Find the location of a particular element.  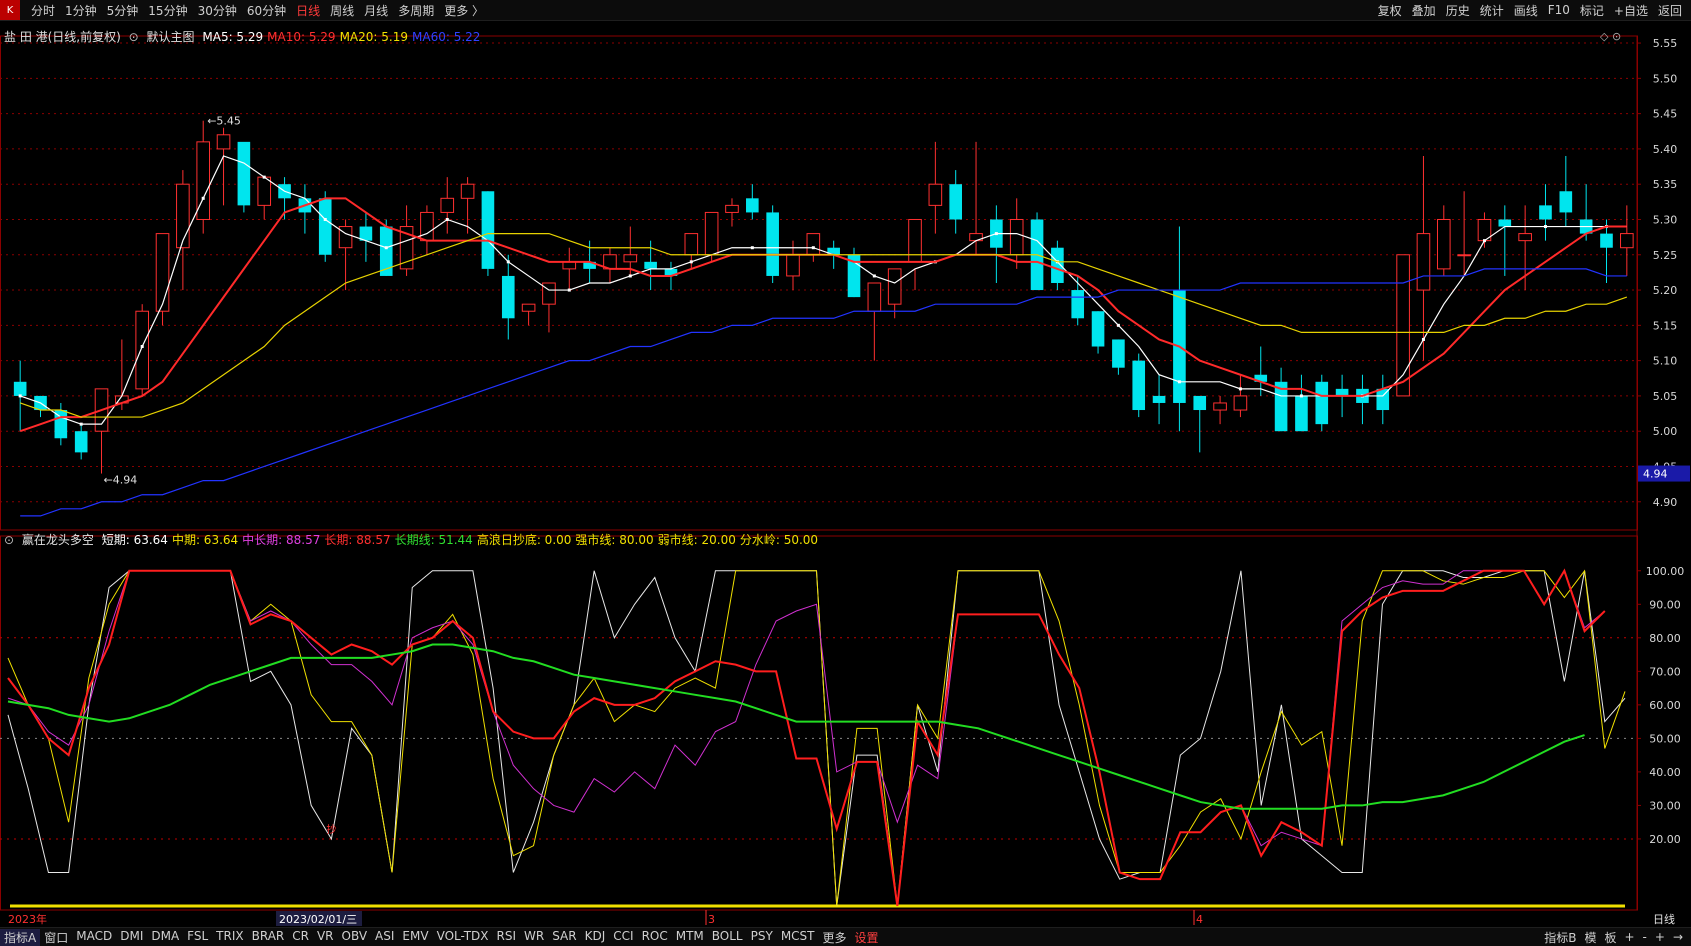

period-tab-2: 5分钟 is located at coordinates (123, 10).